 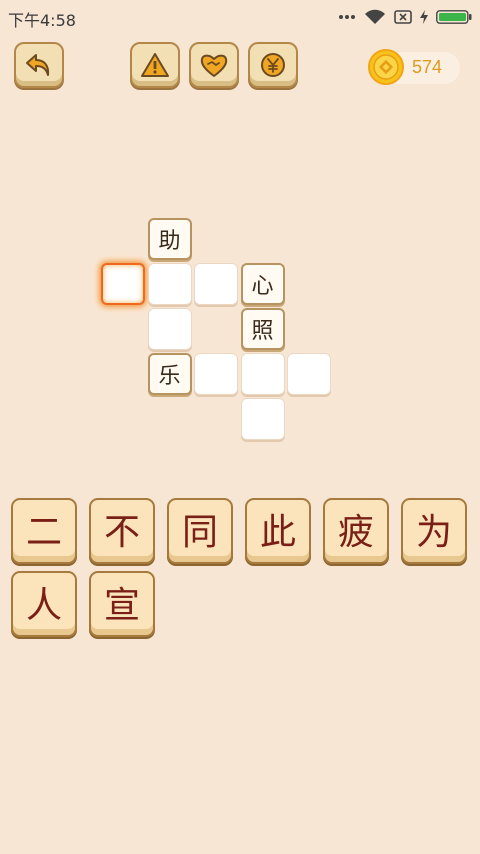 I want to click on share-button, so click(x=214, y=65).